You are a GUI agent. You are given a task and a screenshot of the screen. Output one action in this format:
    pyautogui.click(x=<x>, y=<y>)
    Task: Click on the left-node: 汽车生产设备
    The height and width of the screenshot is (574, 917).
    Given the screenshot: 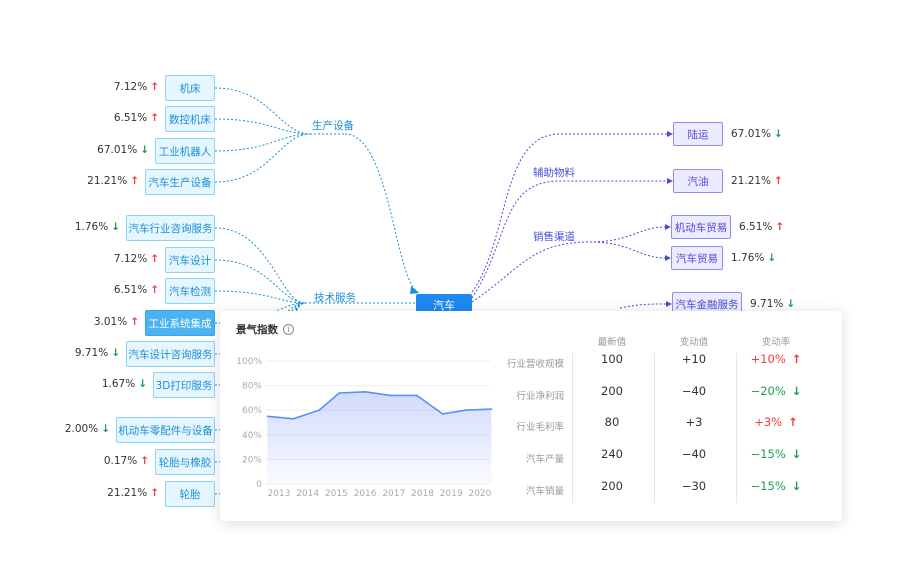 What is the action you would take?
    pyautogui.click(x=180, y=182)
    